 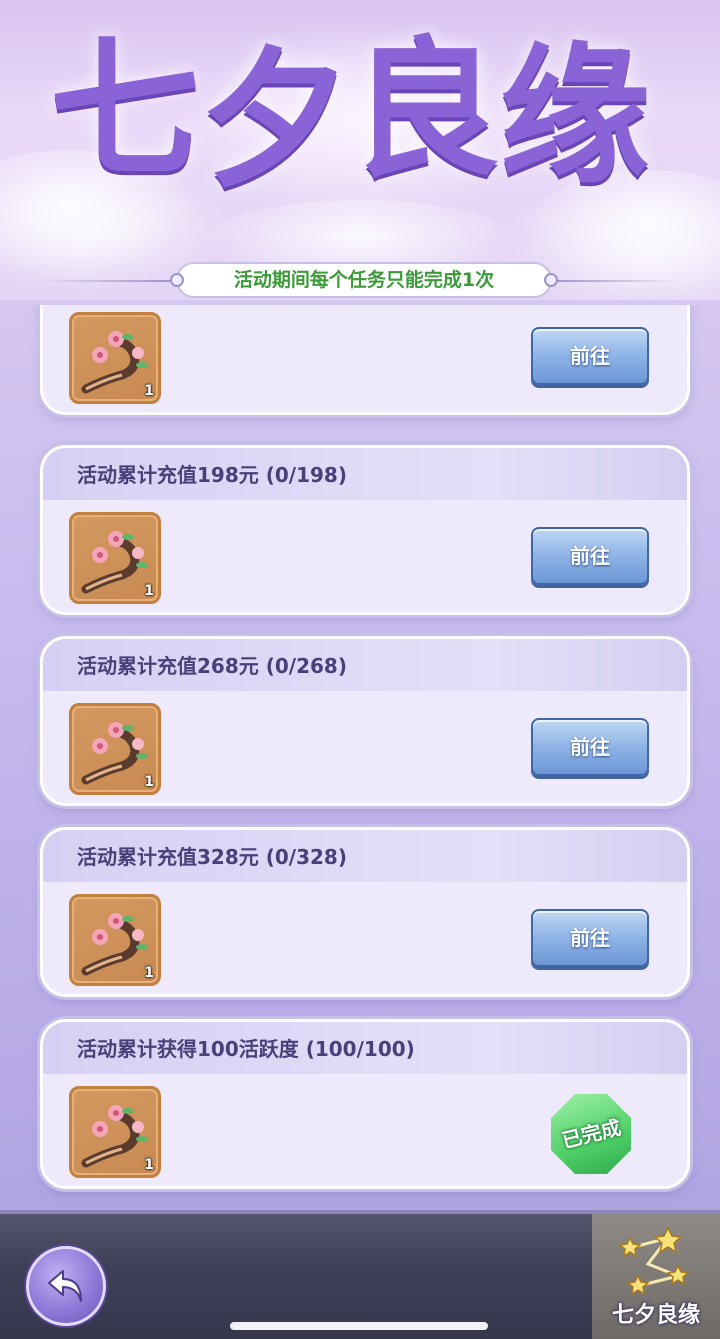 I want to click on notice-pill: 活动期间每个任务只能完成1次, so click(x=364, y=280).